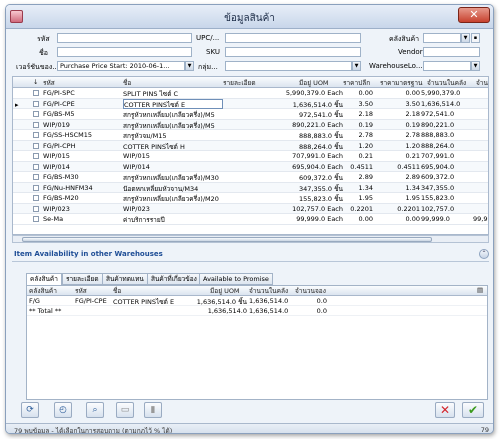 This screenshot has width=500, height=439. Describe the element at coordinates (475, 66) in the screenshot. I see `warehouseloc-dropdown-icon: ▼` at that location.